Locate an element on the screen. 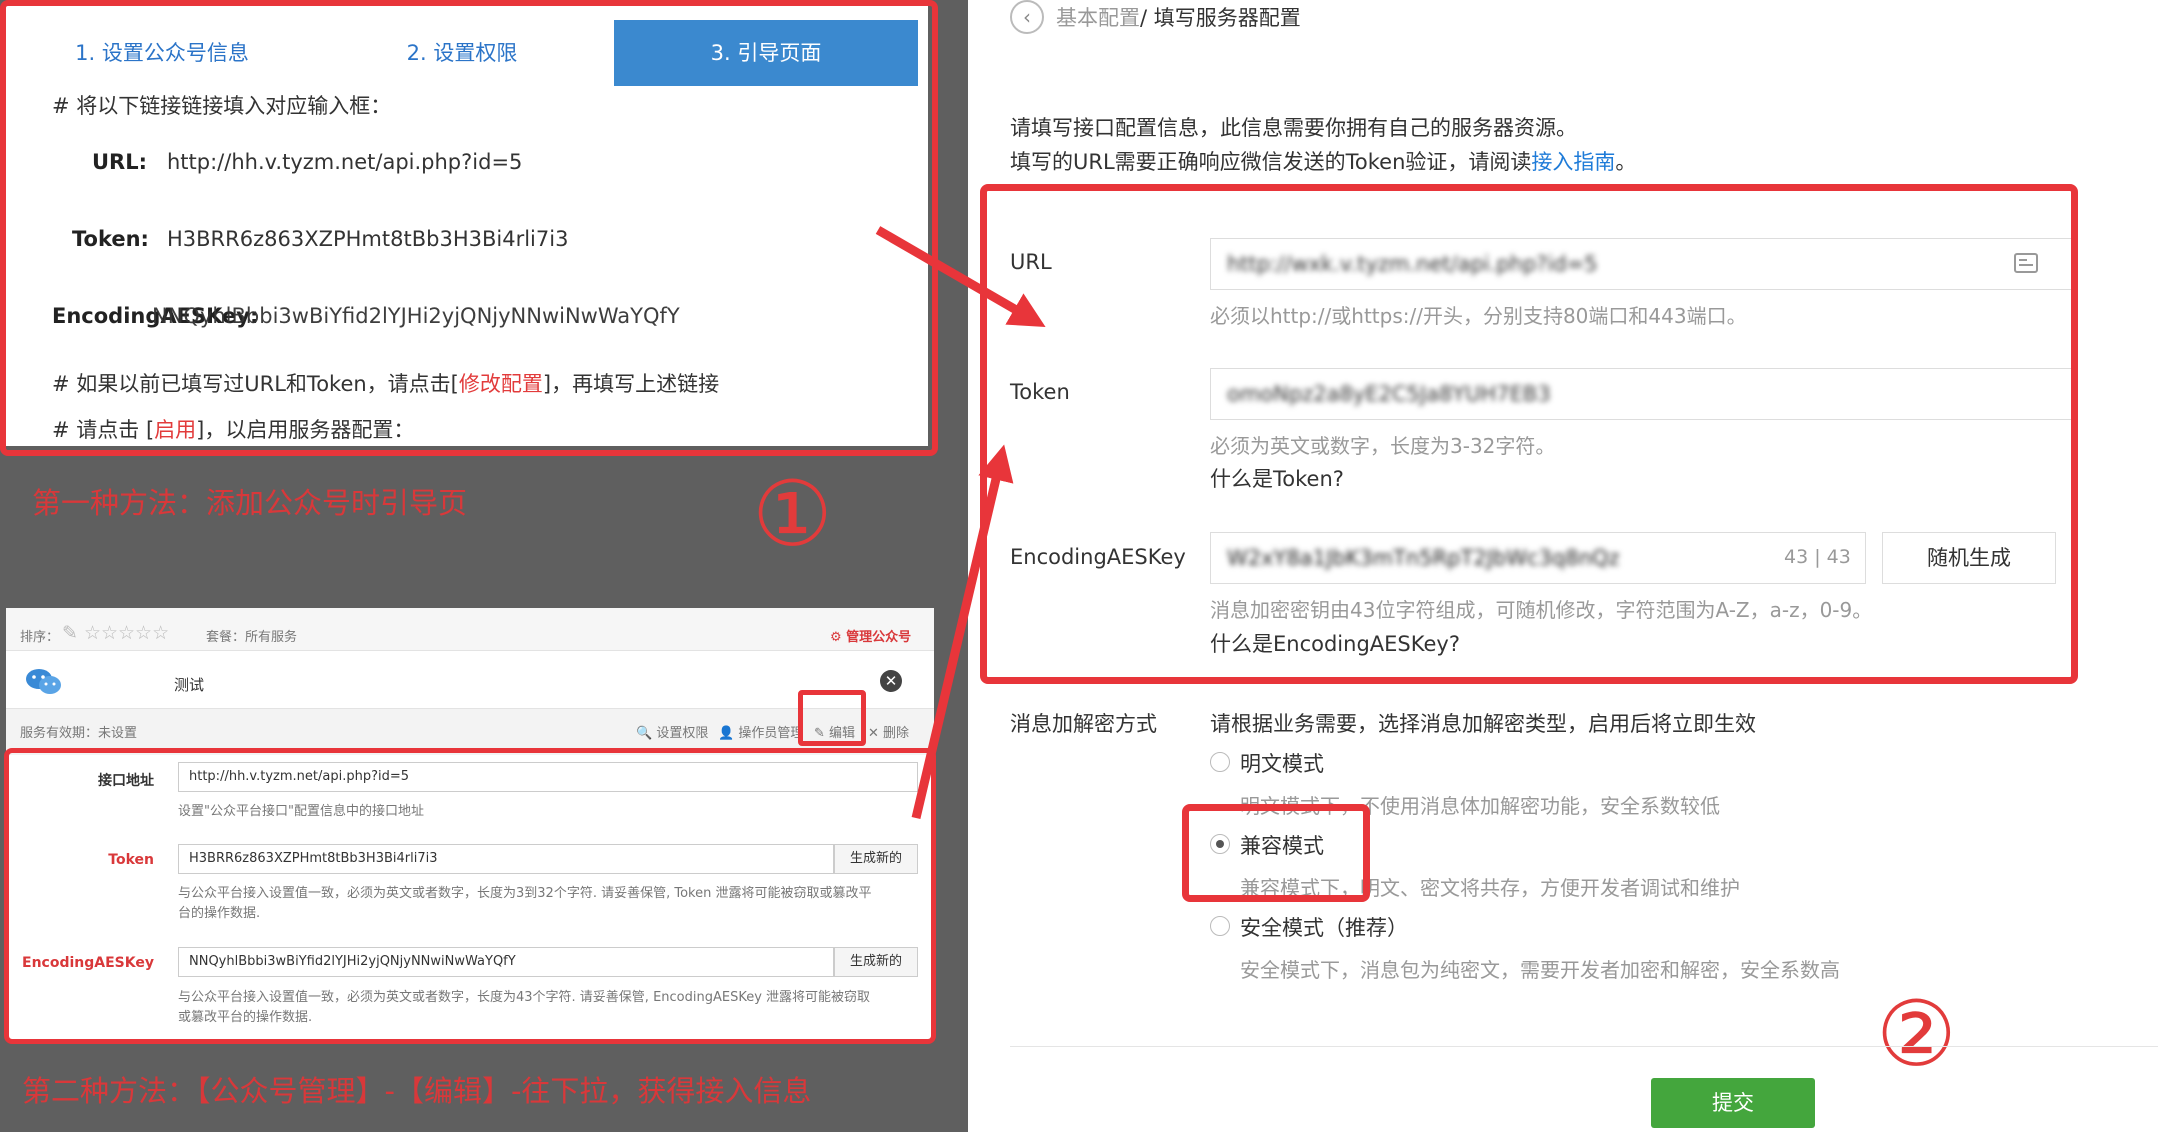  highlight-edit-button is located at coordinates (832, 718).